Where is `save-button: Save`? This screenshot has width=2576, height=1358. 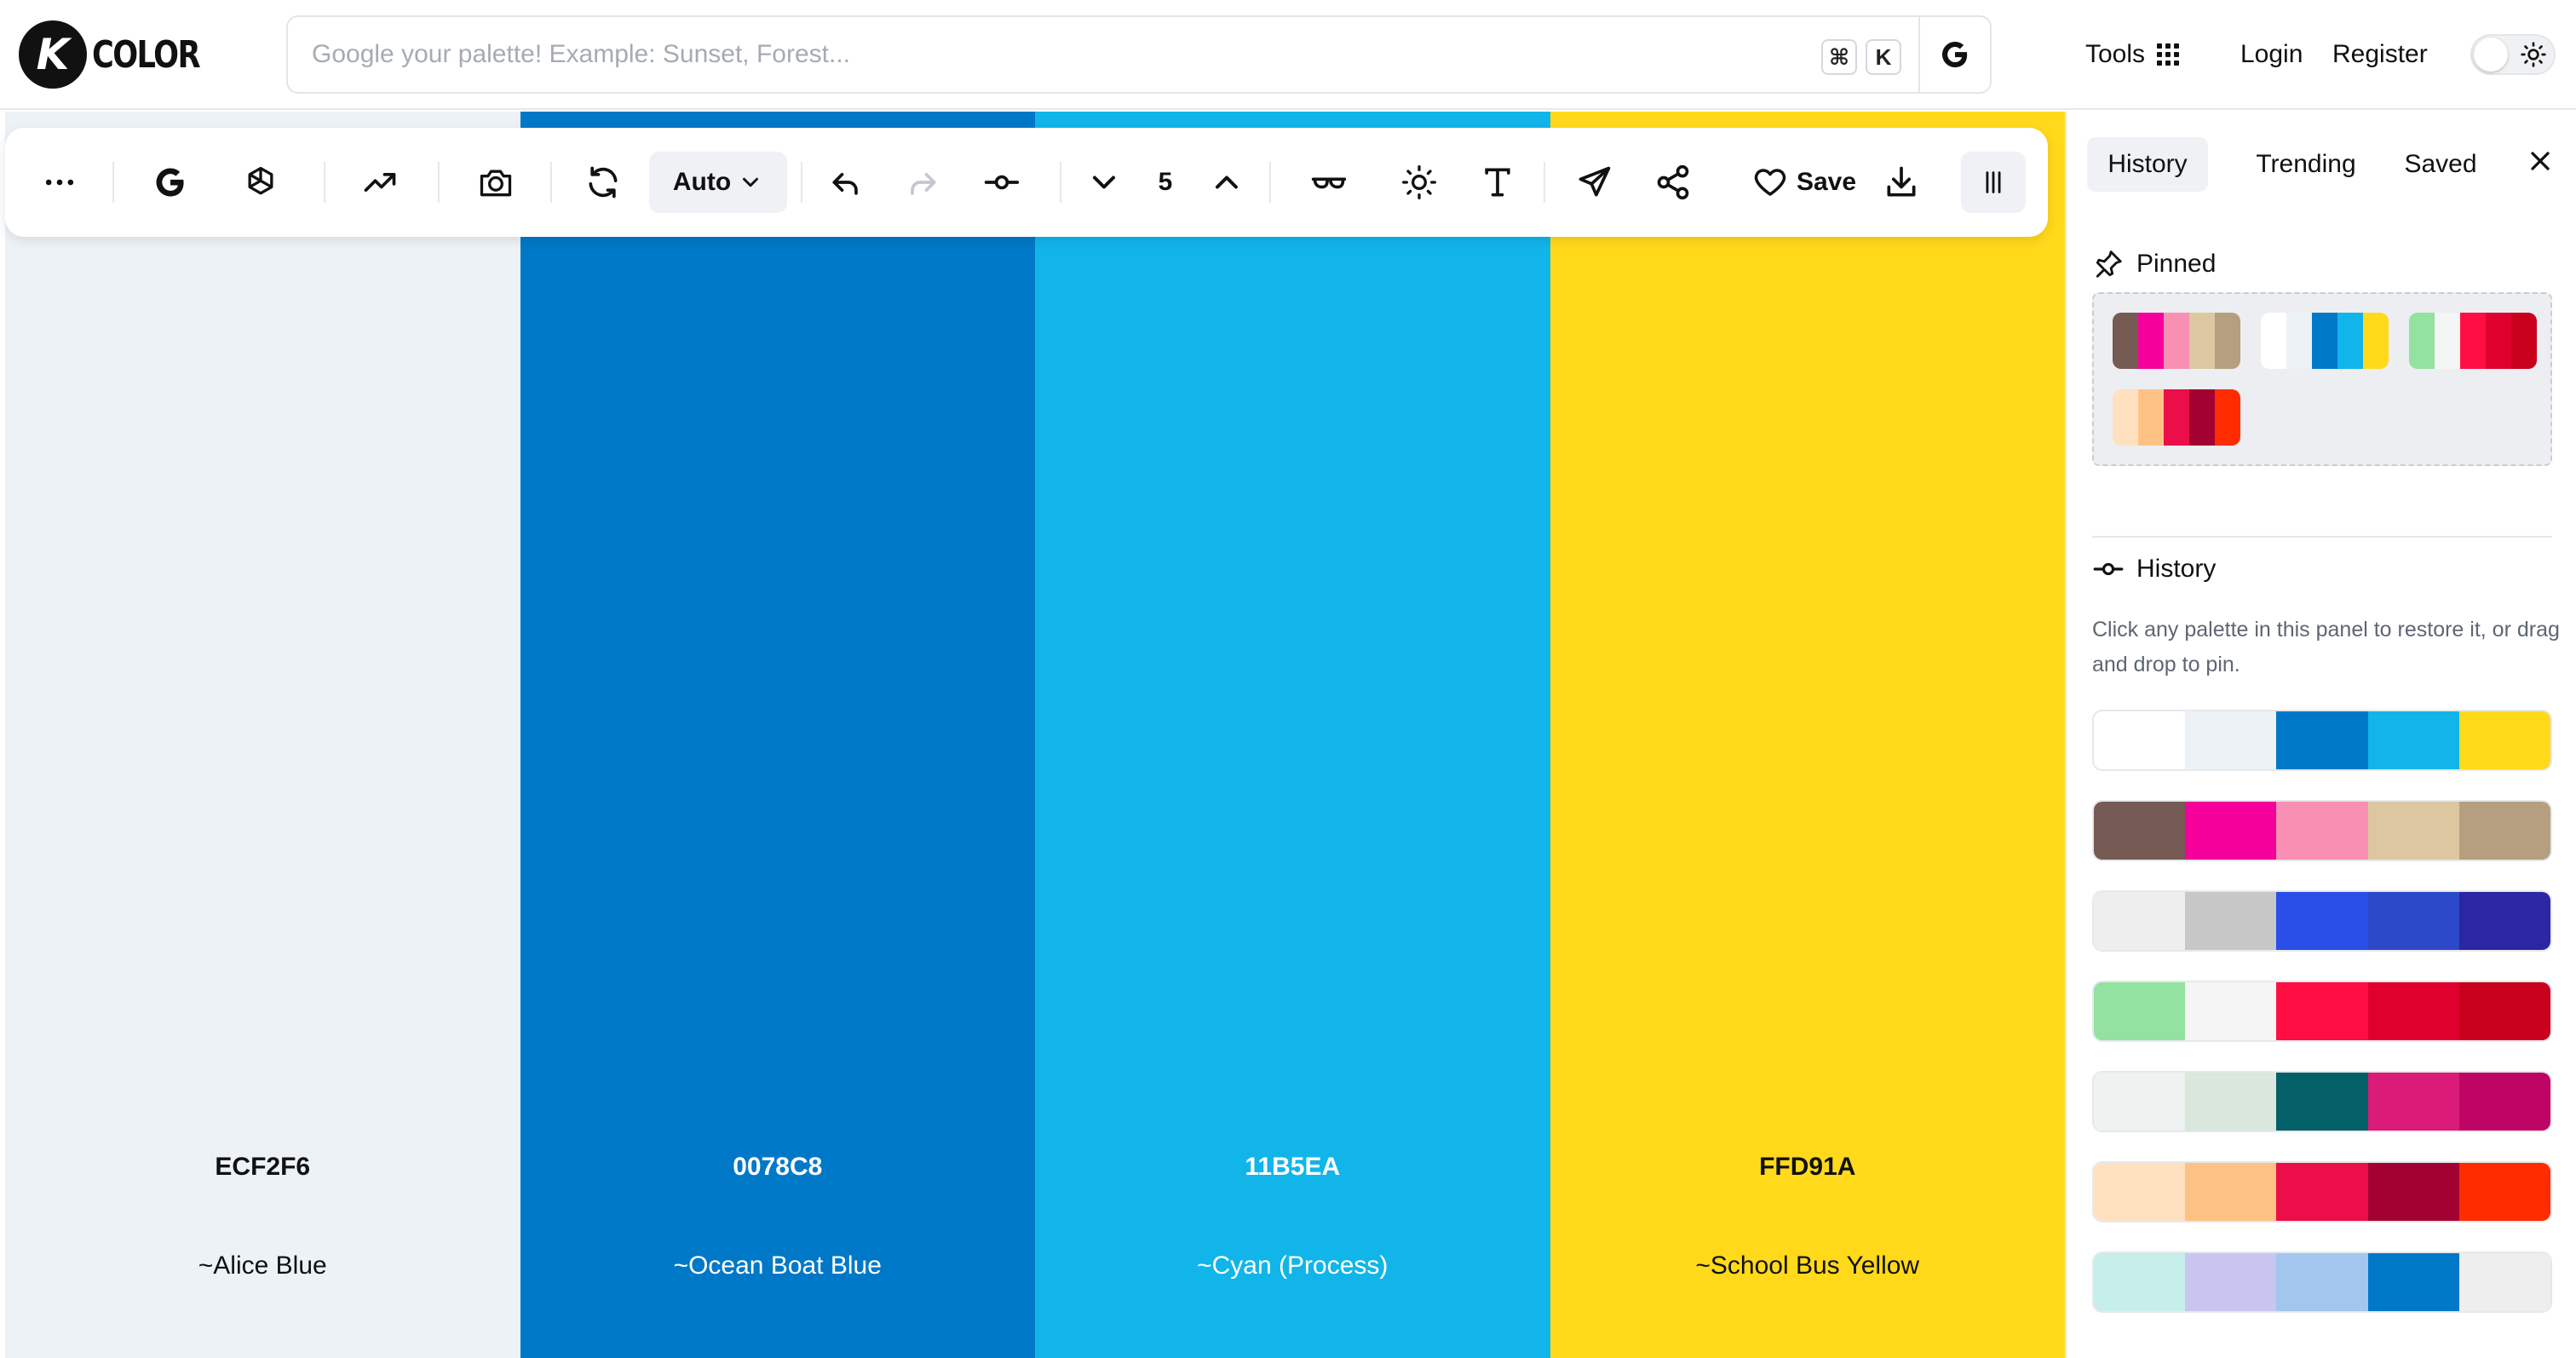 save-button: Save is located at coordinates (1804, 182).